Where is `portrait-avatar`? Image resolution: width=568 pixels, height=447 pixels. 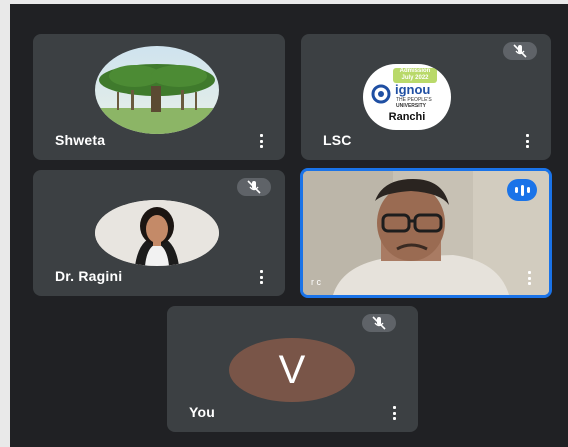
portrait-avatar is located at coordinates (157, 233).